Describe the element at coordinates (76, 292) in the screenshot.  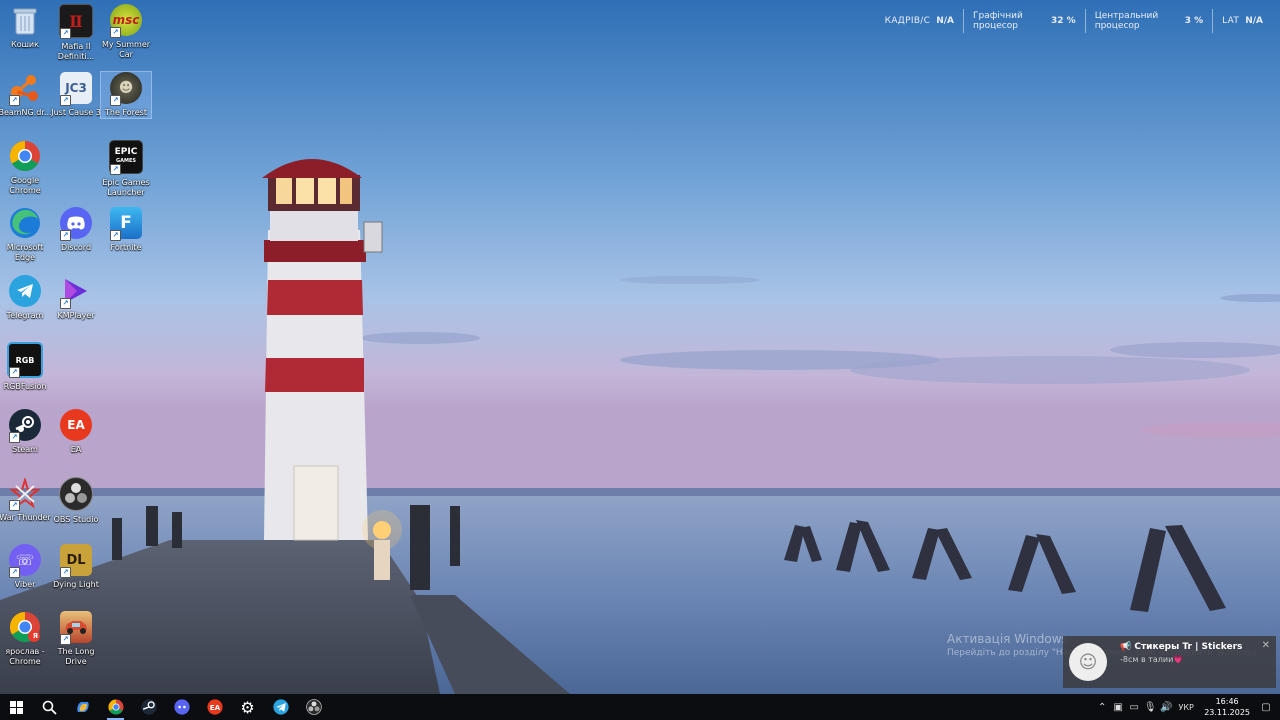
I see `kmplayer-icon: ↗` at that location.